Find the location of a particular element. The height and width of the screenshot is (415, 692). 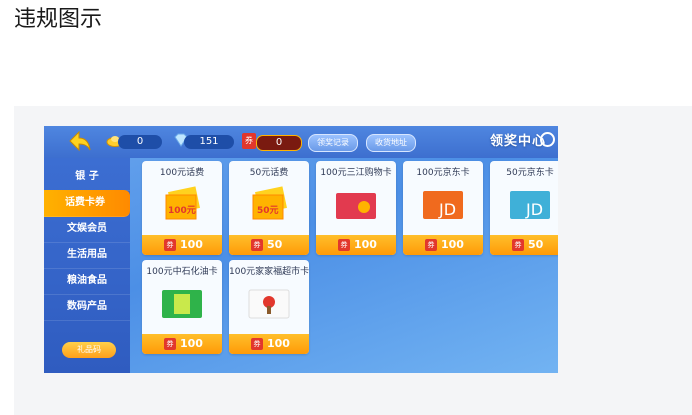

diamond-count: 151 is located at coordinates (209, 142).